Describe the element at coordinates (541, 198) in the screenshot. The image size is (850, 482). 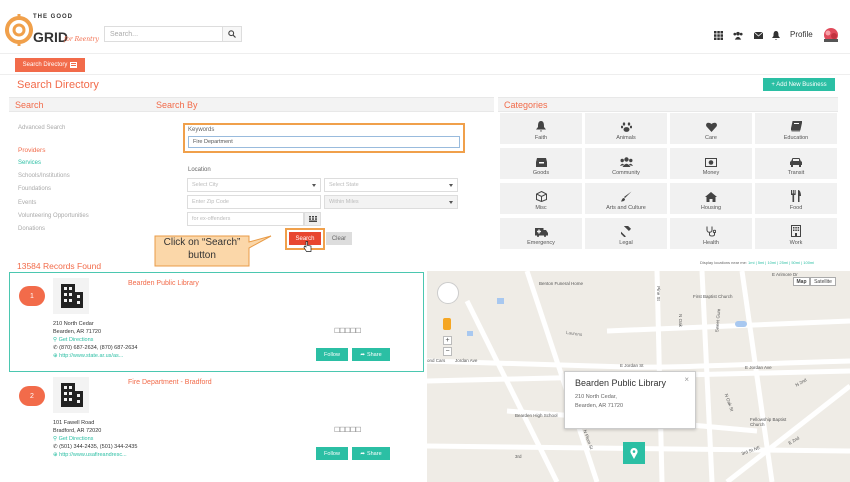
I see `category-misc: Misc` at that location.